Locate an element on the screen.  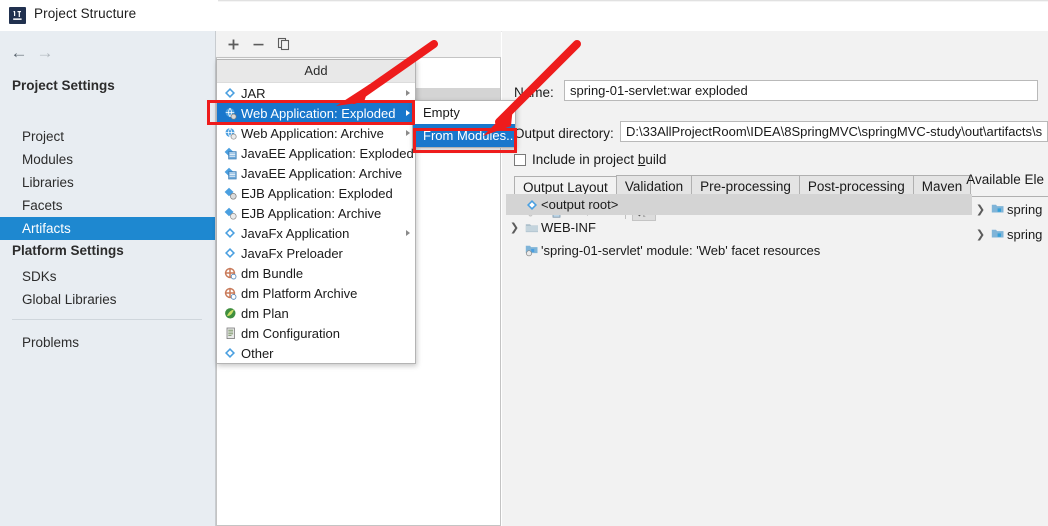
ejb-archive-icon is located at coordinates (230, 213).